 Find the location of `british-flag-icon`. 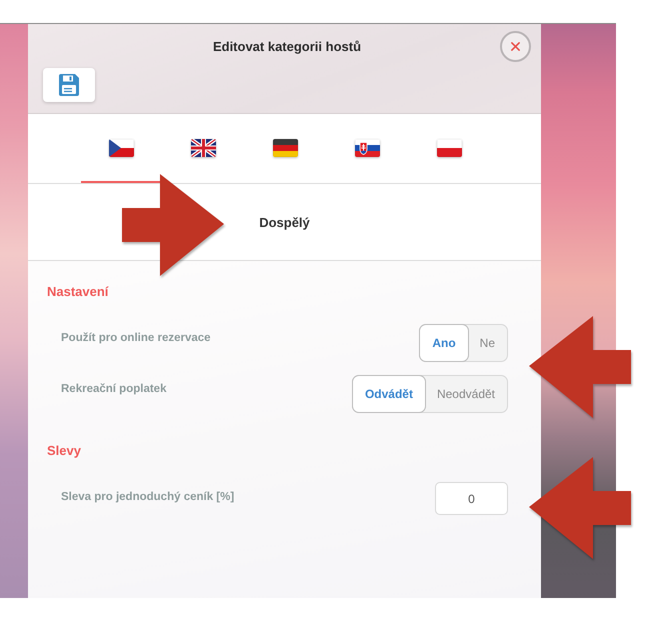

british-flag-icon is located at coordinates (203, 148).